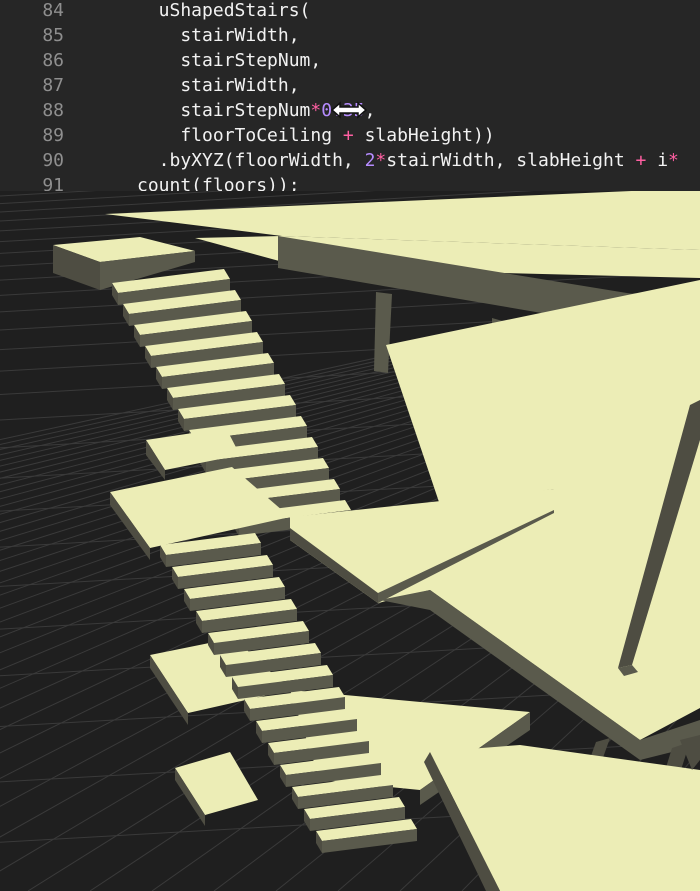 The height and width of the screenshot is (891, 700). Describe the element at coordinates (53, 110) in the screenshot. I see `line-number: 88` at that location.